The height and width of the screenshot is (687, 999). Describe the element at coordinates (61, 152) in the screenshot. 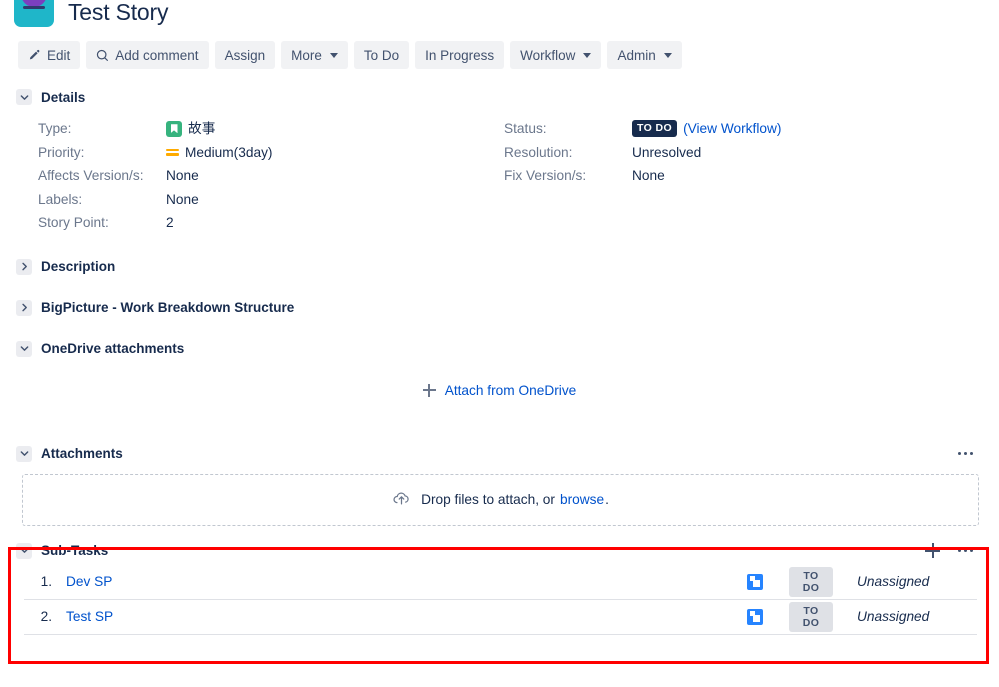

I see `priority-label: Priority:` at that location.